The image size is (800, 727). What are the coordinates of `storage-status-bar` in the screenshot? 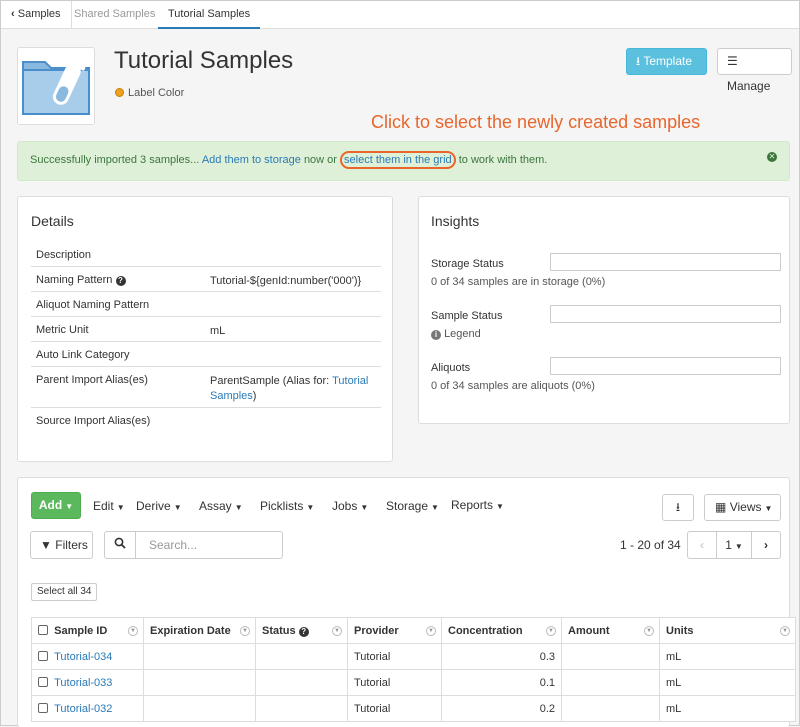 It's located at (665, 262).